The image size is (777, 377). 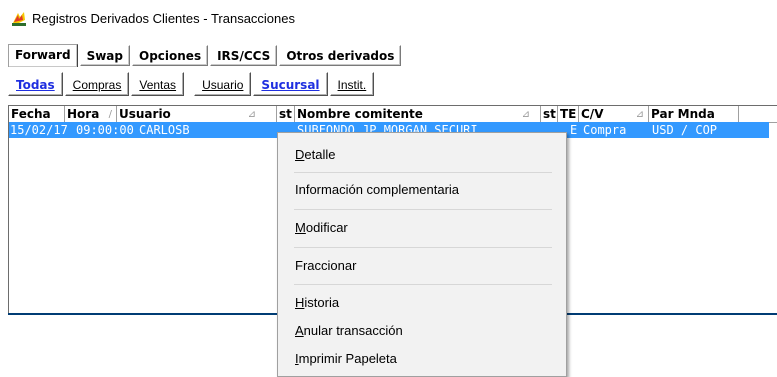 I want to click on menu-item-historia: Historia, so click(x=317, y=303).